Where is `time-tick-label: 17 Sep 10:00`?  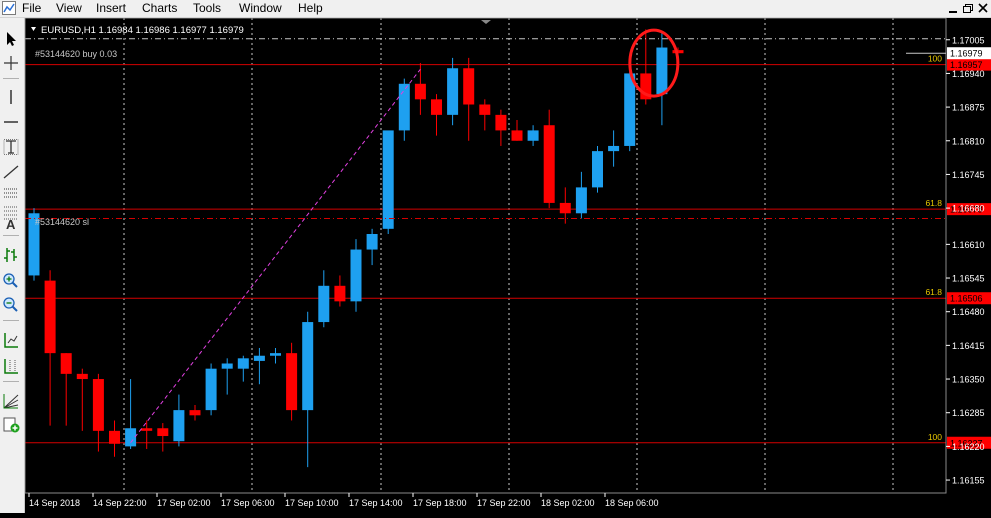 time-tick-label: 17 Sep 10:00 is located at coordinates (312, 503).